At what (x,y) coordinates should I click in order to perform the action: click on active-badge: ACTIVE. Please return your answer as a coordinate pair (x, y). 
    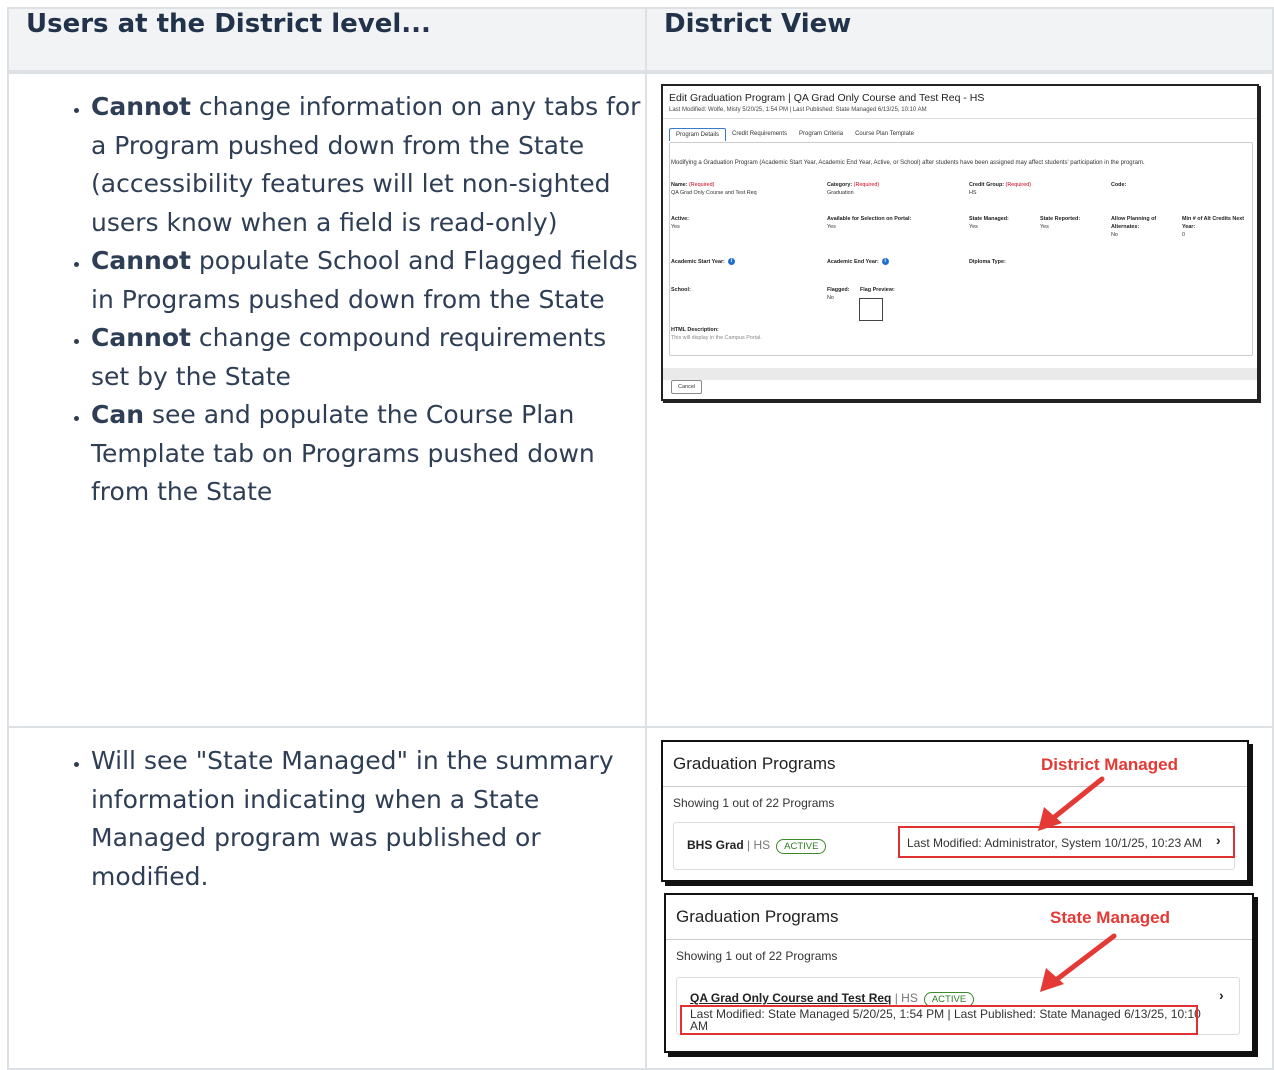
    Looking at the image, I should click on (801, 846).